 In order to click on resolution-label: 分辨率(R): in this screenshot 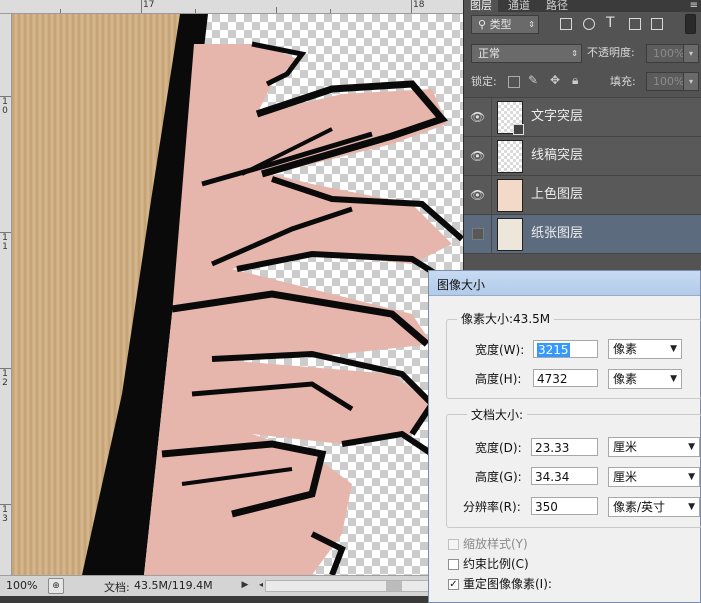, I will do `click(492, 507)`.